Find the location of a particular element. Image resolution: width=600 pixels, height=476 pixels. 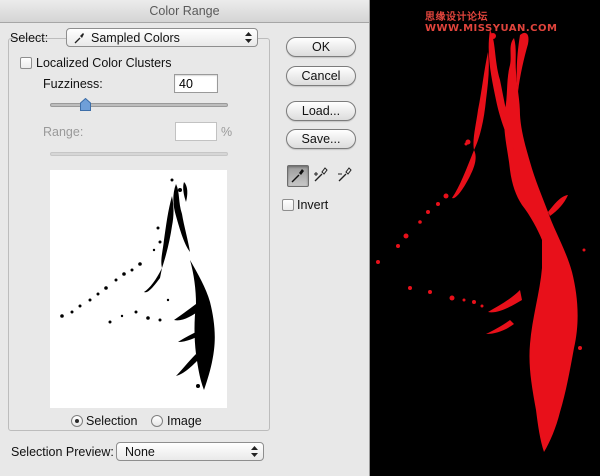

selection-preview-popup: None is located at coordinates (190, 451).